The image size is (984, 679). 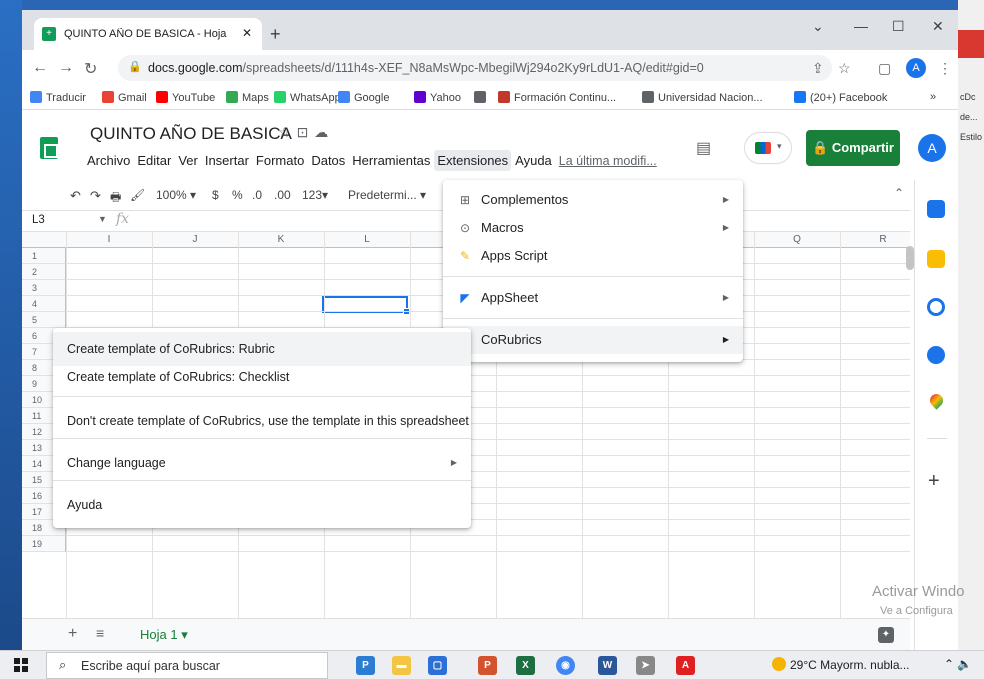 What do you see at coordinates (365, 665) in the screenshot?
I see `taskbar-powerpoint-icon: P` at bounding box center [365, 665].